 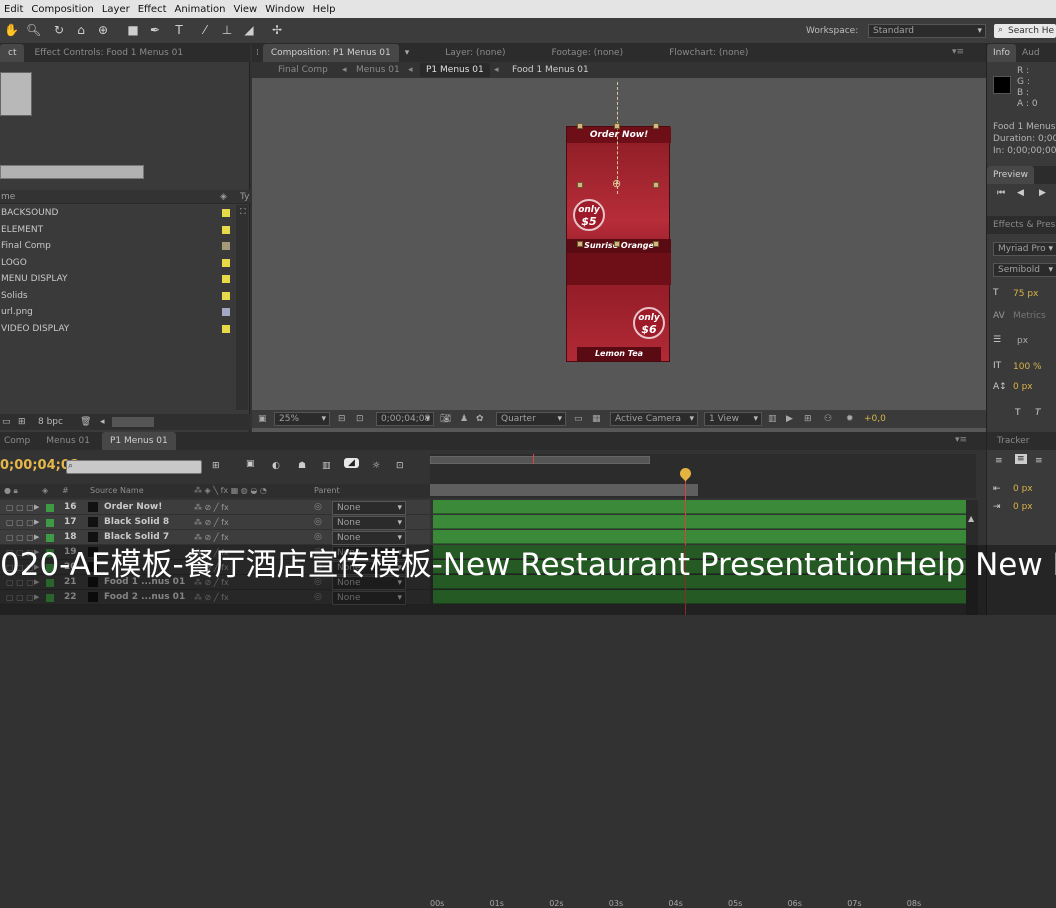 What do you see at coordinates (958, 52) in the screenshot?
I see `panel-menu-icon: ▾≡` at bounding box center [958, 52].